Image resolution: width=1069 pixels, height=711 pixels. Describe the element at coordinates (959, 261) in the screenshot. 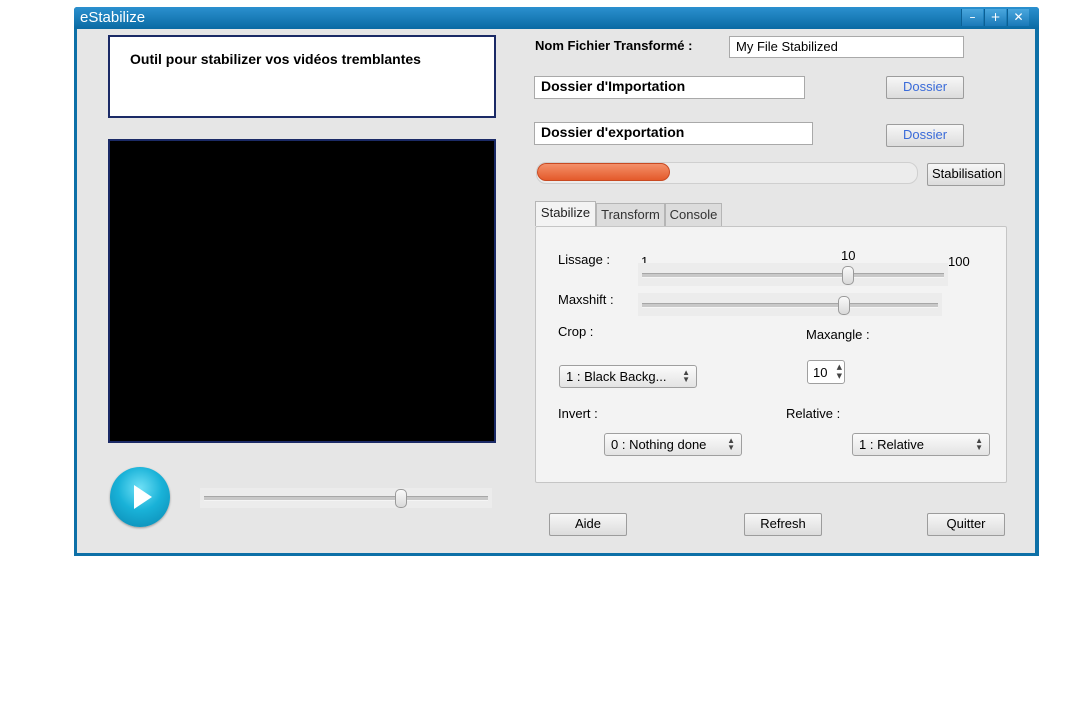

I see `lissage-max-label: 100` at that location.